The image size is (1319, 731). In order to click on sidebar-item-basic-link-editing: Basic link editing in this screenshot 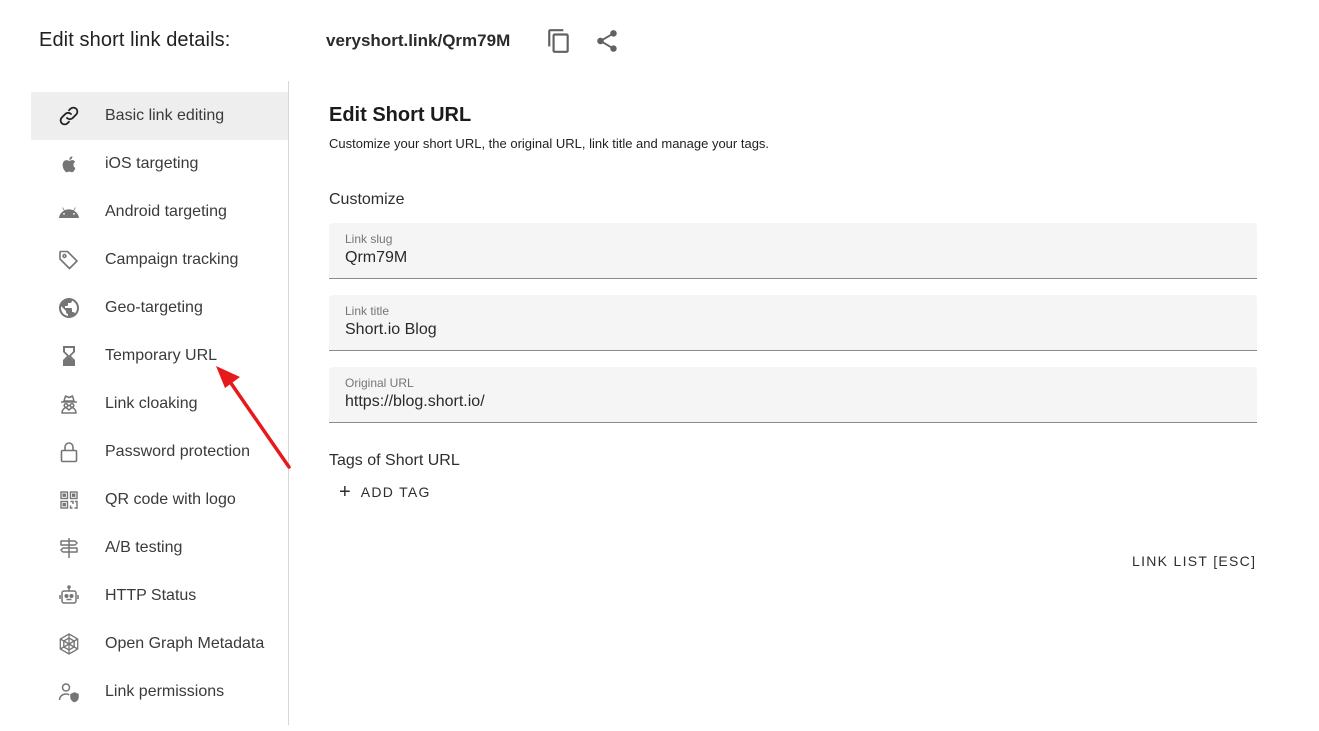, I will do `click(159, 116)`.